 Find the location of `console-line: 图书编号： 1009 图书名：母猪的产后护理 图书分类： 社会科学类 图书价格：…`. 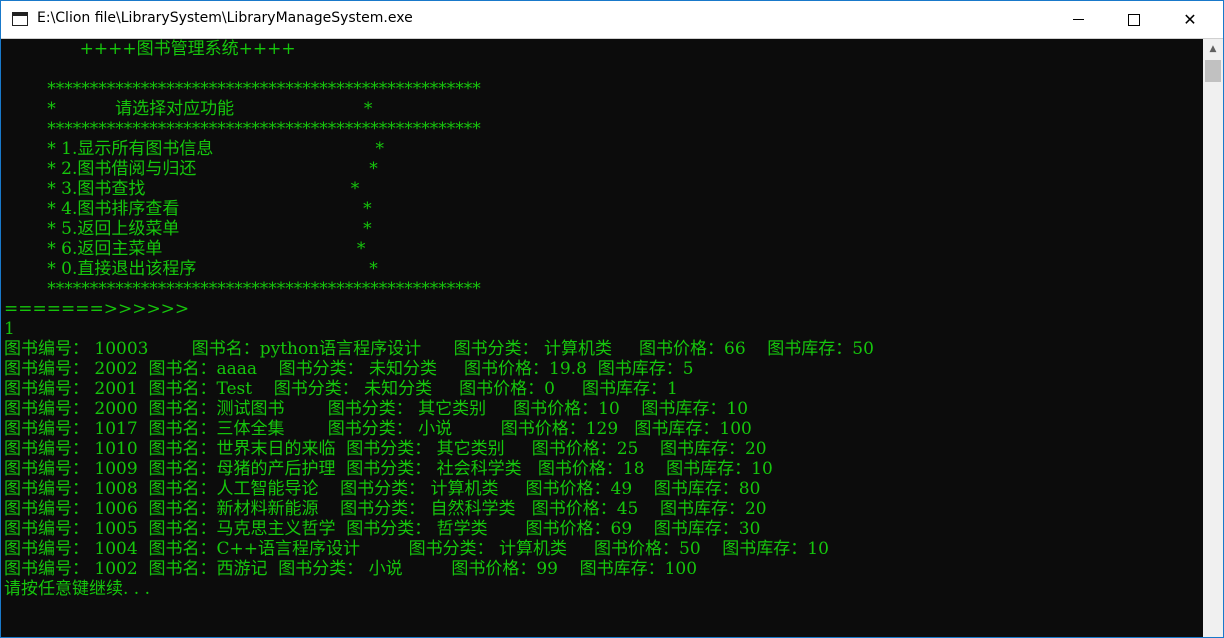

console-line: 图书编号： 1009 图书名：母猪的产后护理 图书分类： 社会科学类 图书价格：… is located at coordinates (388, 469).